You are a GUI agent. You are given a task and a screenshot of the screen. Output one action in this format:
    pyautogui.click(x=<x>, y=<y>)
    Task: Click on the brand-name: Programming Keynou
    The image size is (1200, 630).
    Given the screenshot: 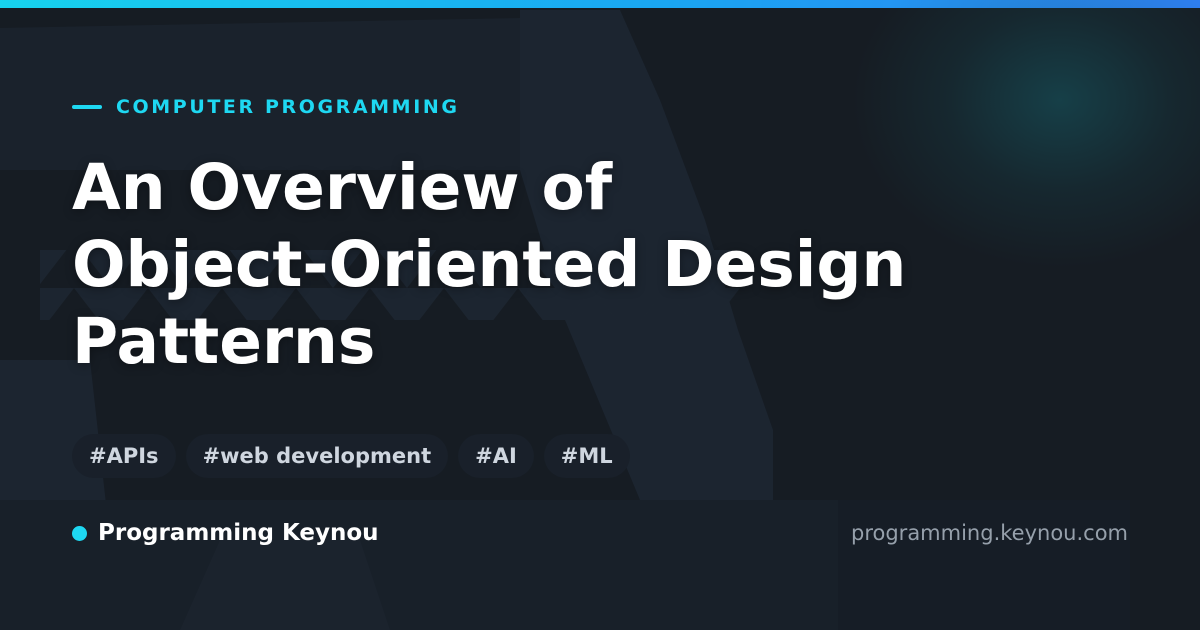 What is the action you would take?
    pyautogui.click(x=238, y=533)
    